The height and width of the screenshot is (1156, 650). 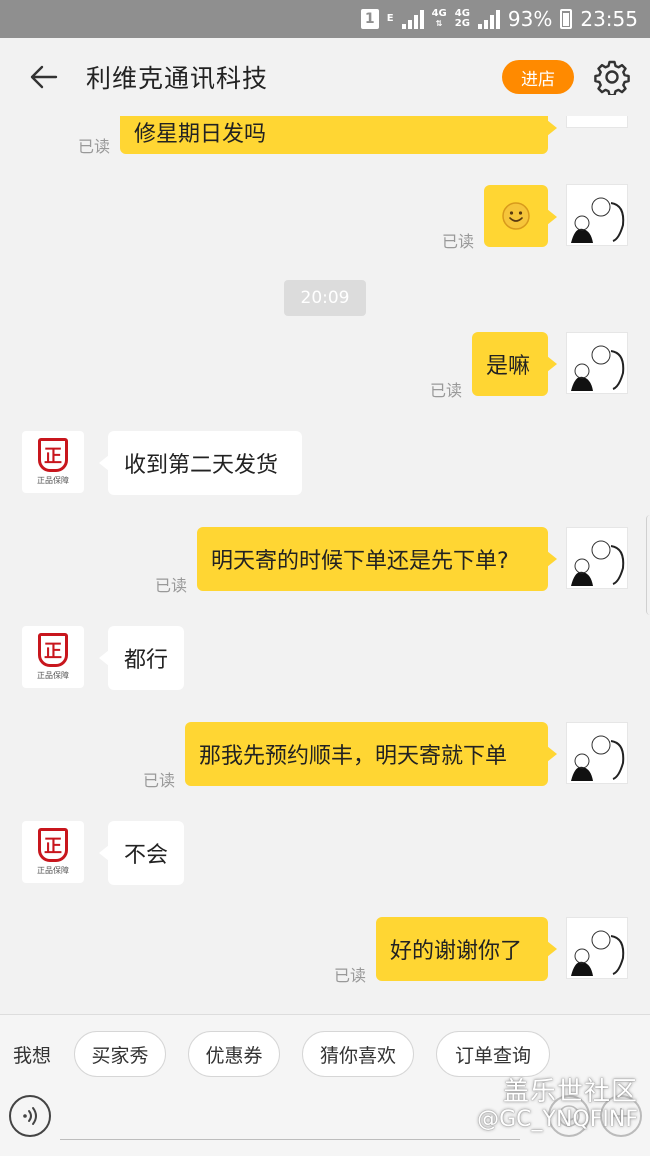 What do you see at coordinates (360, 561) in the screenshot?
I see `message-text: 明天寄的时候下单还是先下单?` at bounding box center [360, 561].